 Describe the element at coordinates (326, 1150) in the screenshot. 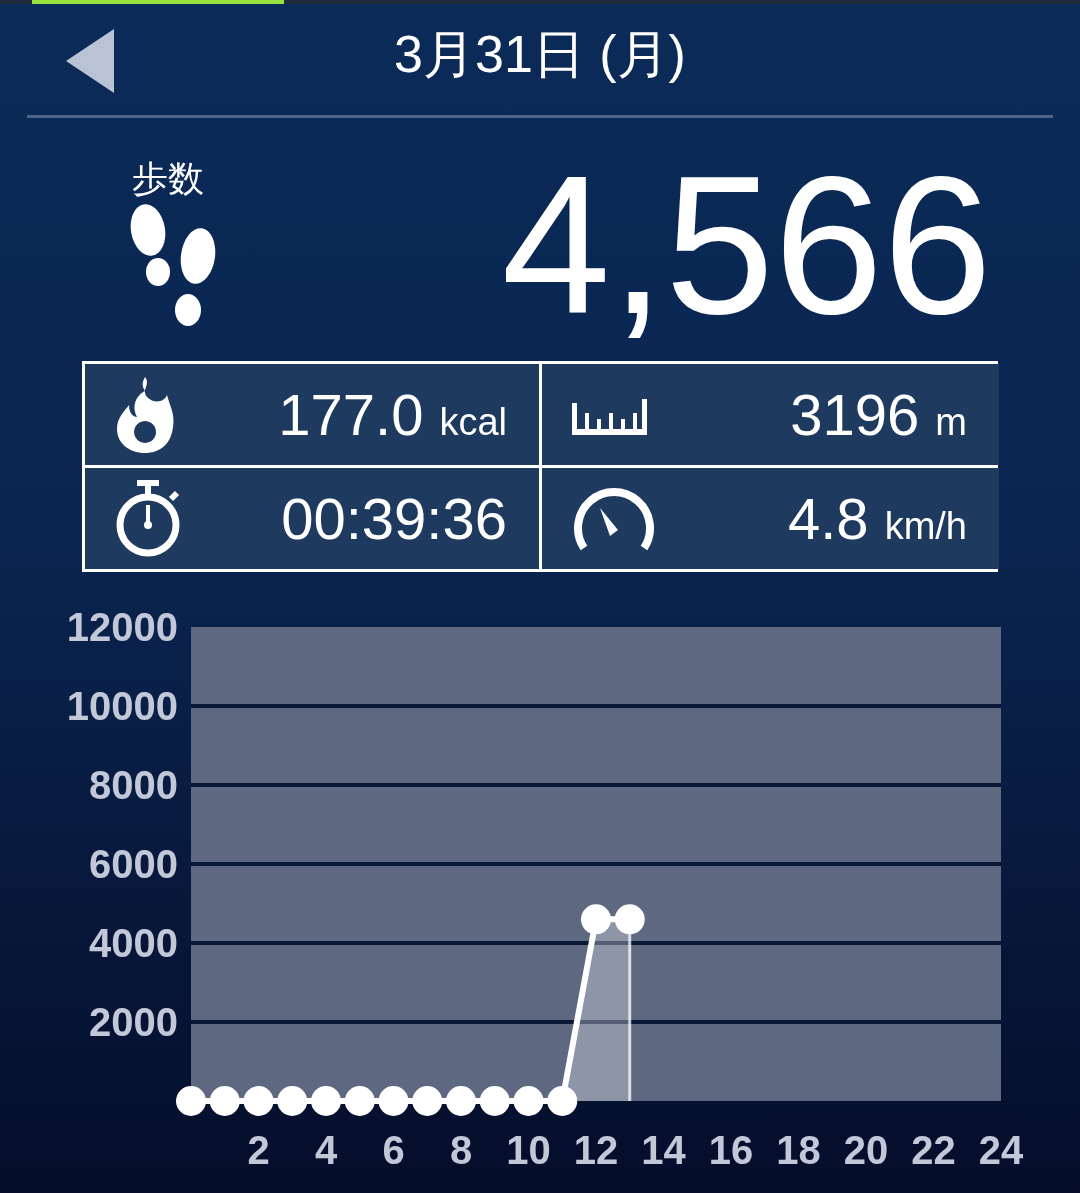

I see `x-axis-label: 4` at that location.